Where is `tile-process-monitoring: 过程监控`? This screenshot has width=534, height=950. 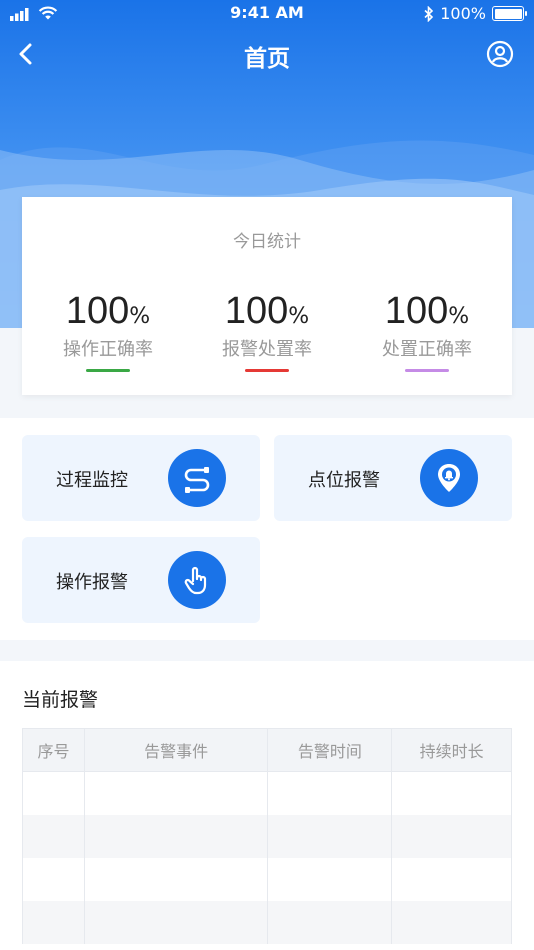
tile-process-monitoring: 过程监控 is located at coordinates (141, 478).